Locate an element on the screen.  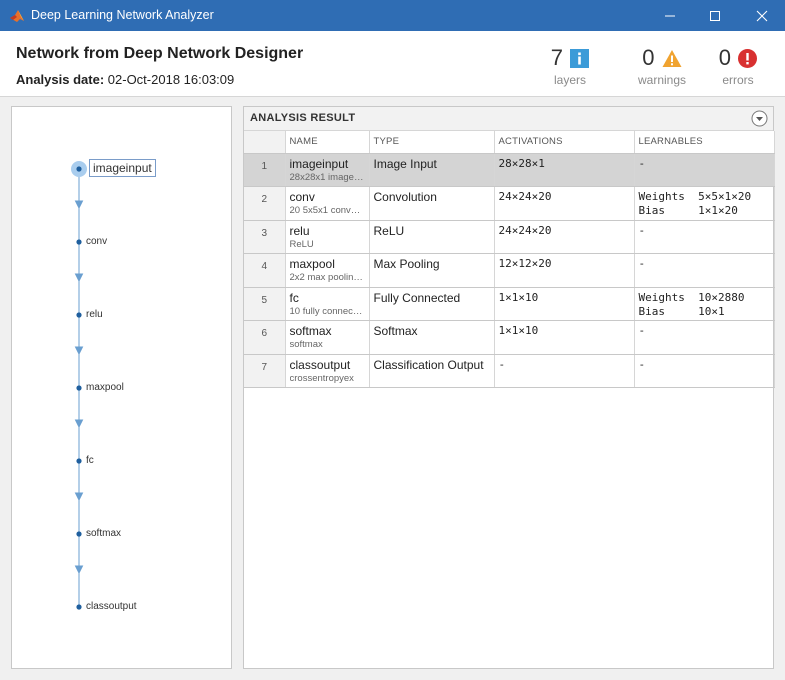
graph-node-label: maxpool is located at coordinates (105, 387).